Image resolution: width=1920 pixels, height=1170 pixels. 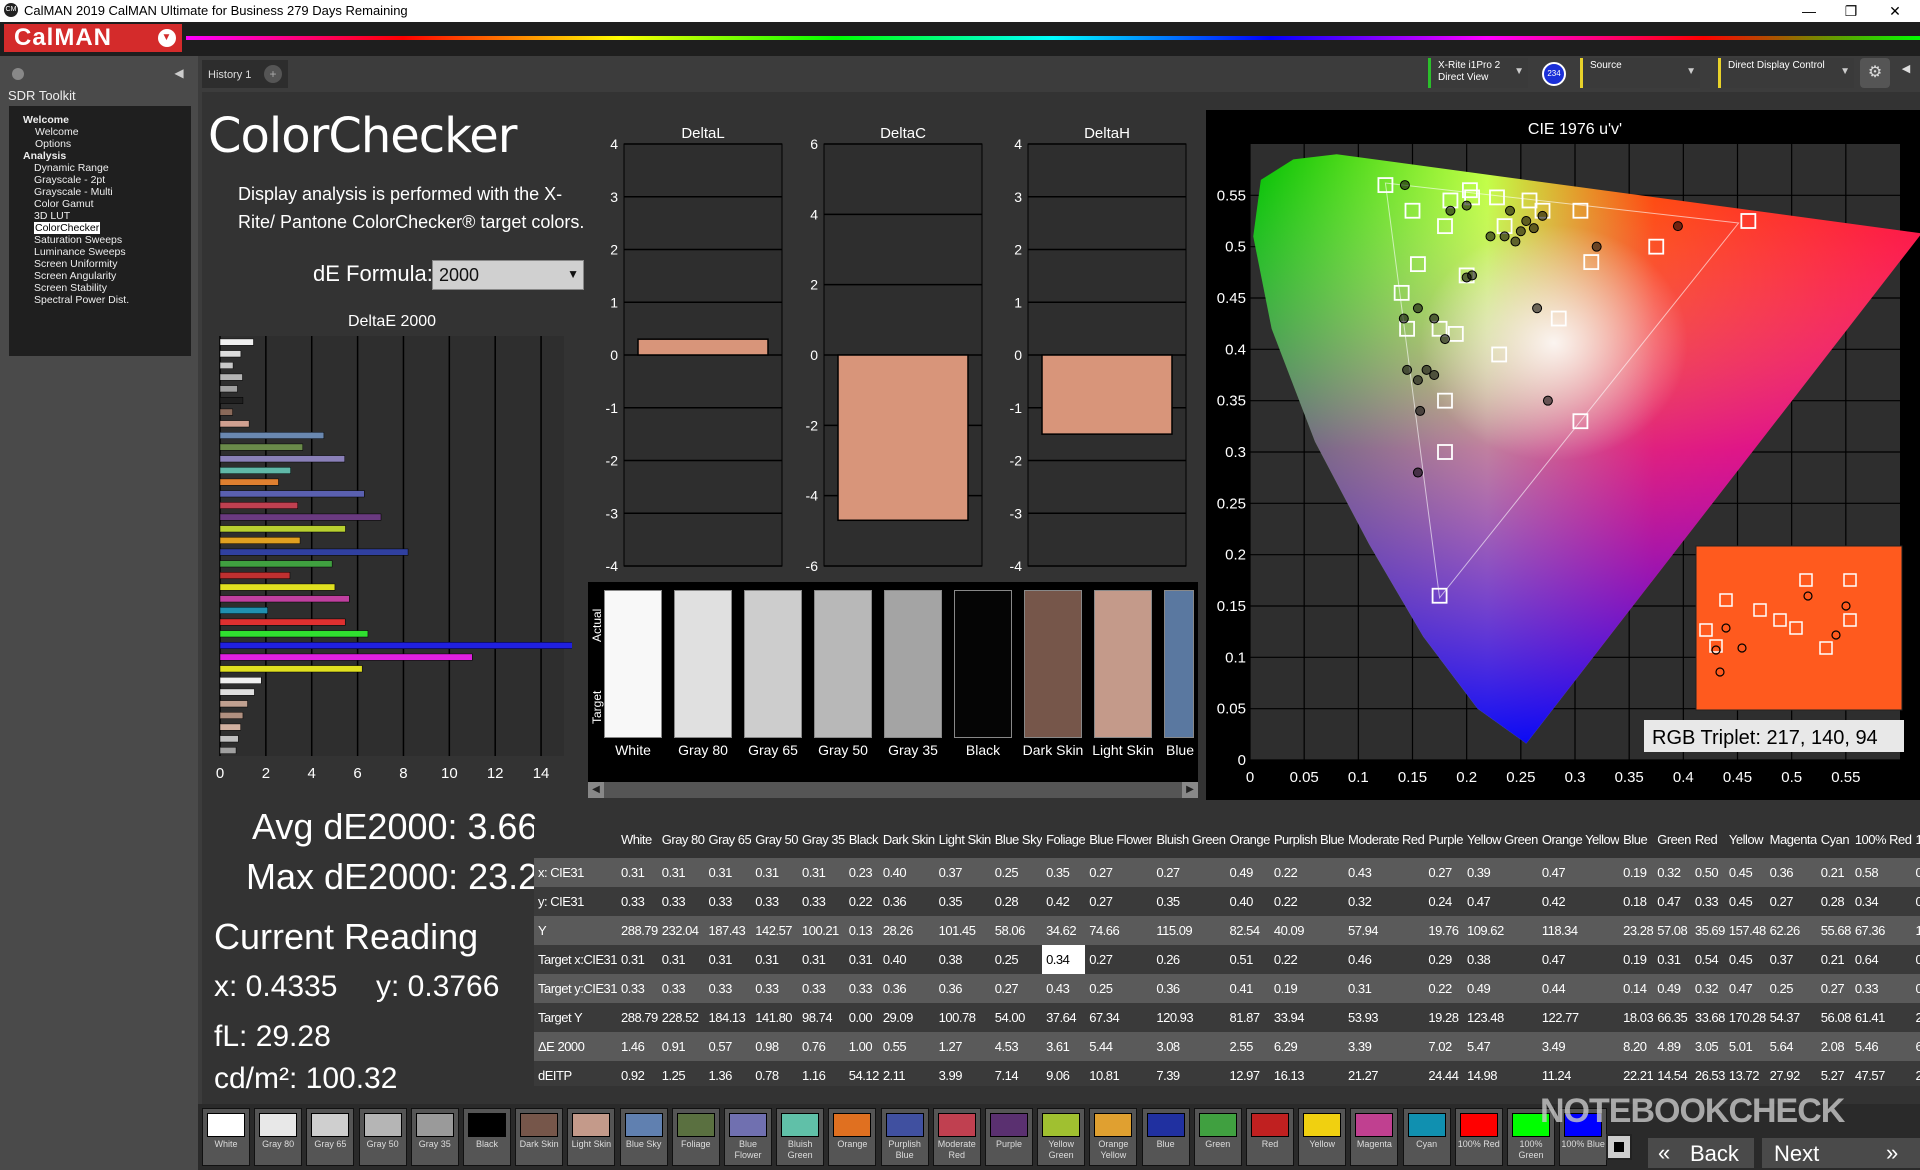 I want to click on table-cell: 0.23, so click(x=861, y=872).